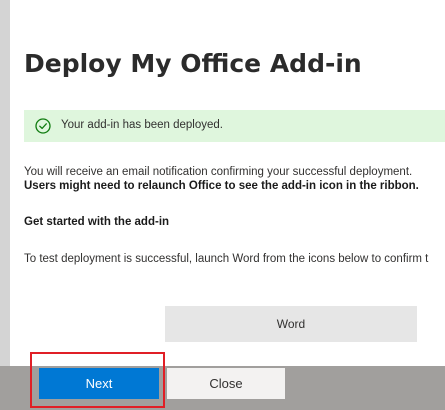  What do you see at coordinates (226, 383) in the screenshot?
I see `close-button: Close` at bounding box center [226, 383].